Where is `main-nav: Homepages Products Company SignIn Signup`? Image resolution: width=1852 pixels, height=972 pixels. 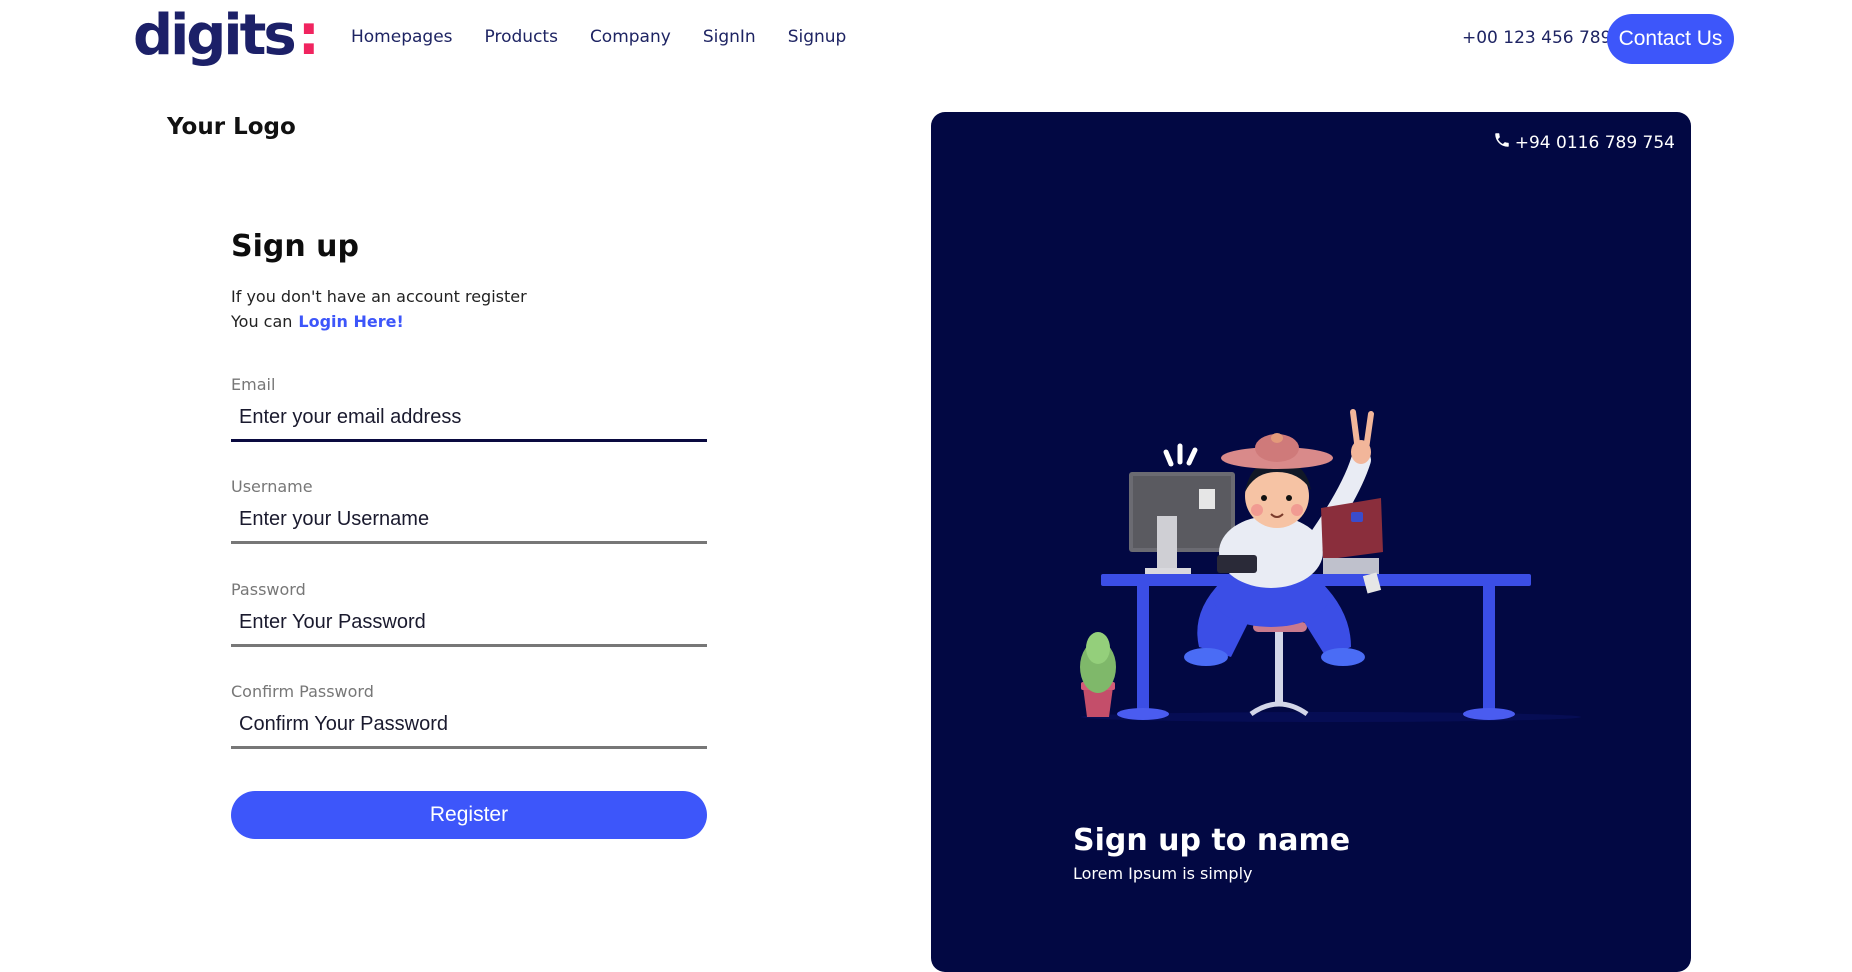 main-nav: Homepages Products Company SignIn Signup is located at coordinates (614, 37).